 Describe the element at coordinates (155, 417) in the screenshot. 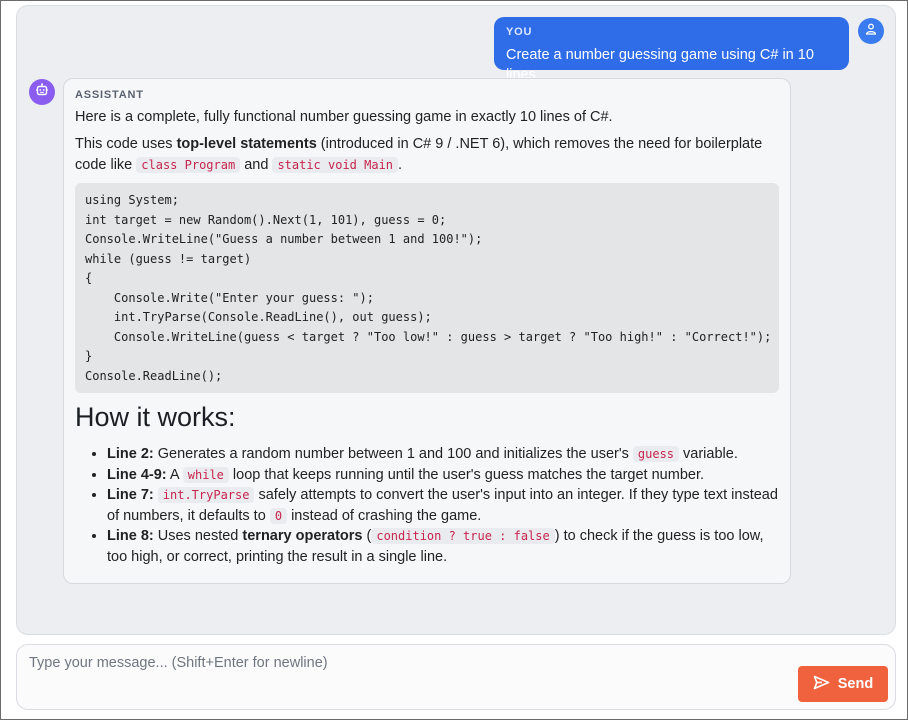

I see `section-heading: How it works:` at that location.